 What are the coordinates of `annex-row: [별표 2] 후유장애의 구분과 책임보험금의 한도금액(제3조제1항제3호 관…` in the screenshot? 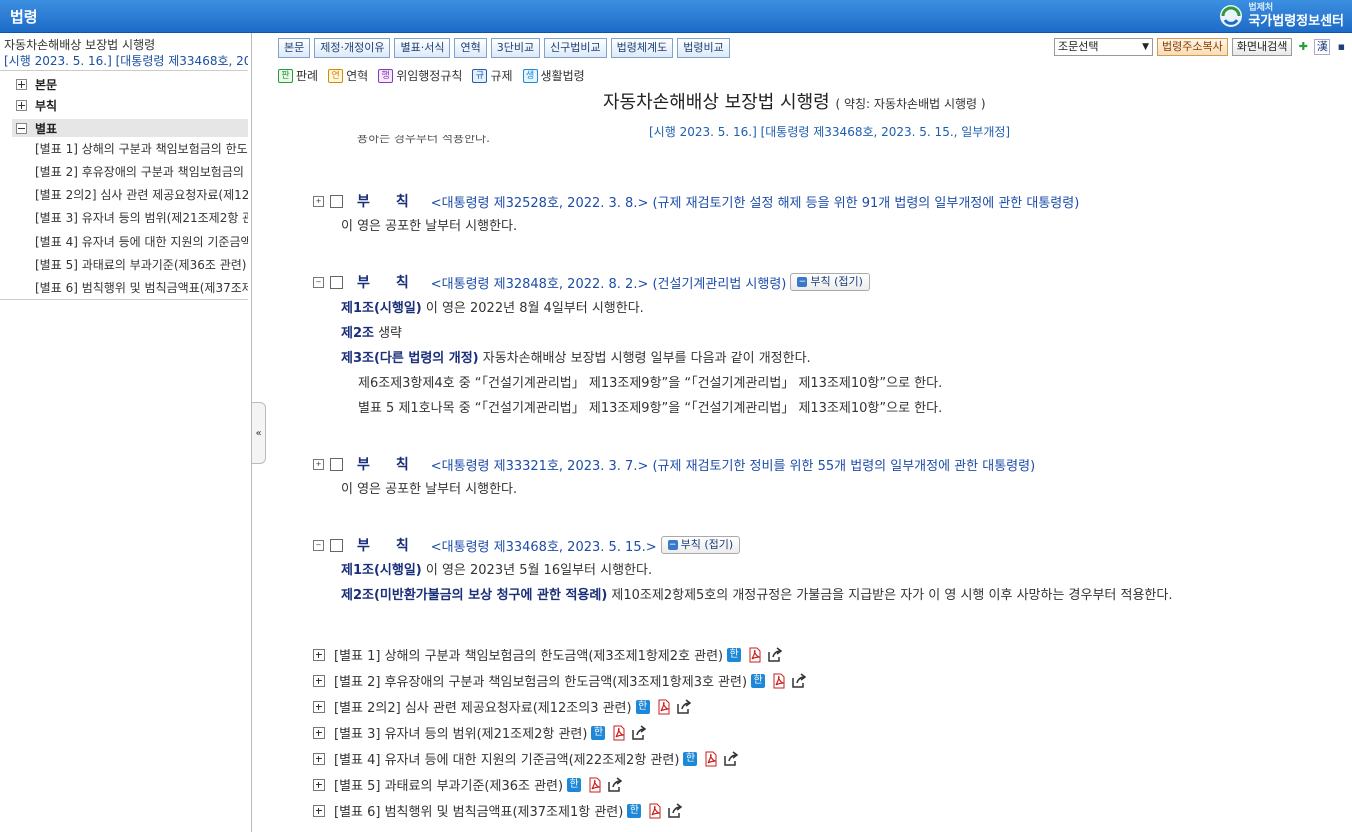 It's located at (560, 680).